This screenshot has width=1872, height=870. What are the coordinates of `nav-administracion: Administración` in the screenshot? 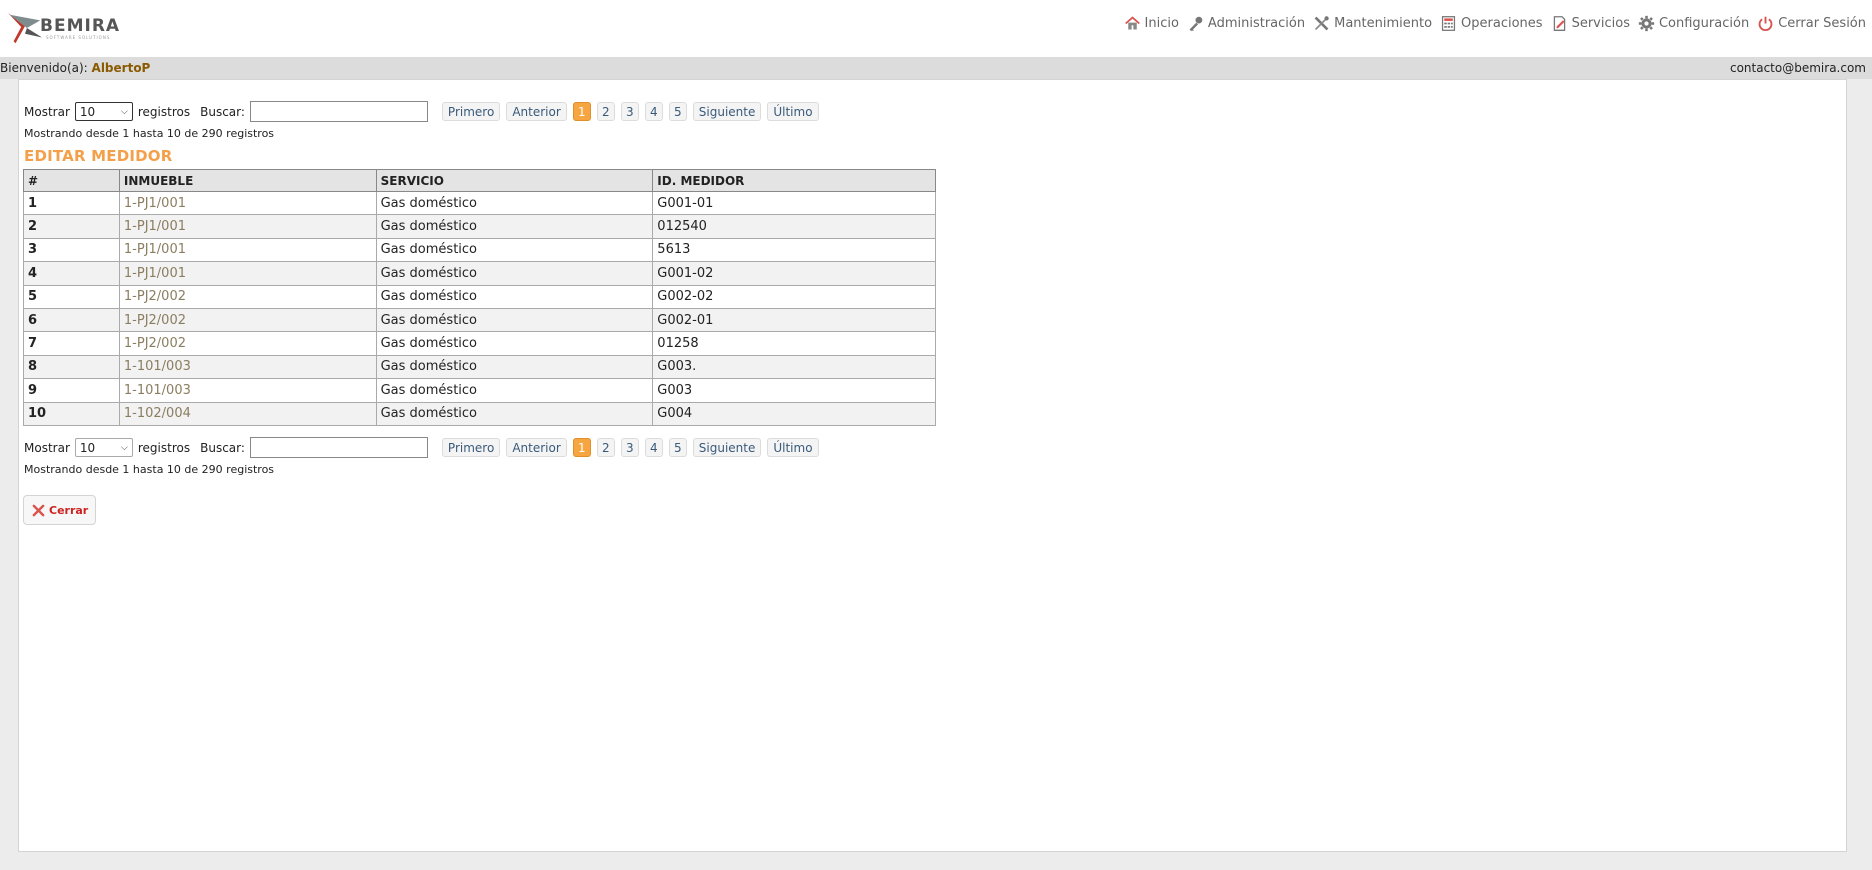 It's located at (1246, 23).